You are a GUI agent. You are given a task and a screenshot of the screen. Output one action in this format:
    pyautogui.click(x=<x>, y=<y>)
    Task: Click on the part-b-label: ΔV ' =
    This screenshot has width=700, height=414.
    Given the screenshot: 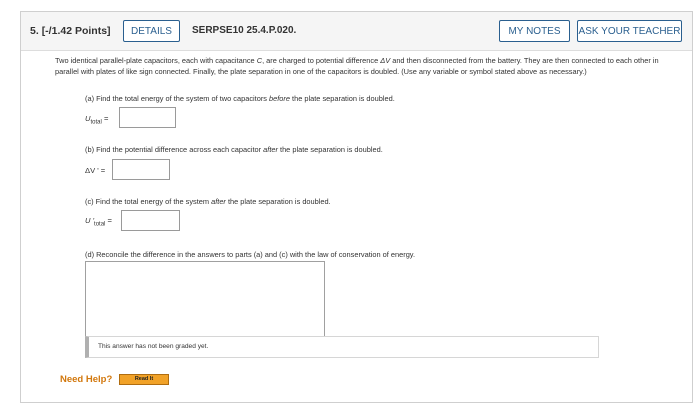 What is the action you would take?
    pyautogui.click(x=95, y=170)
    